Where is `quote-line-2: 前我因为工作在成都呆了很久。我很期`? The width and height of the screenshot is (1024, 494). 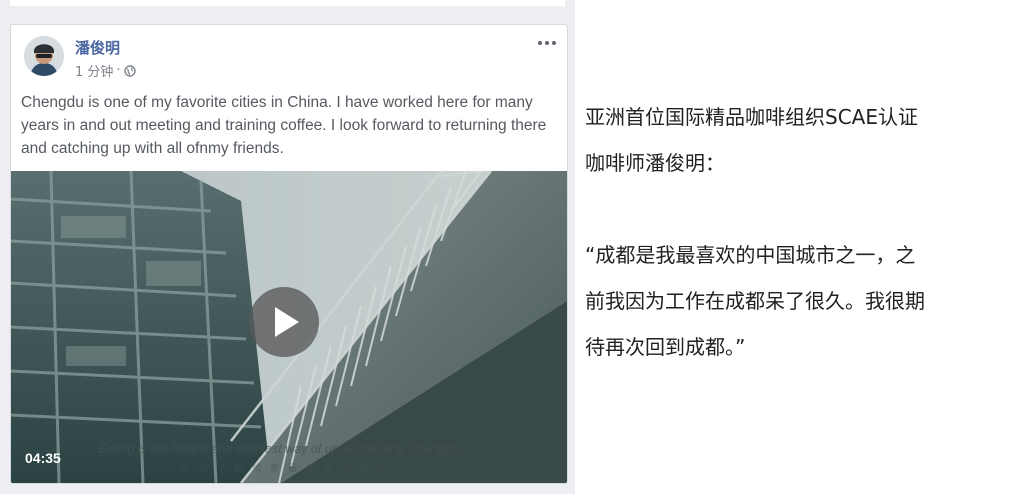
quote-line-2: 前我因为工作在成都呆了很久。我很期 is located at coordinates (755, 301).